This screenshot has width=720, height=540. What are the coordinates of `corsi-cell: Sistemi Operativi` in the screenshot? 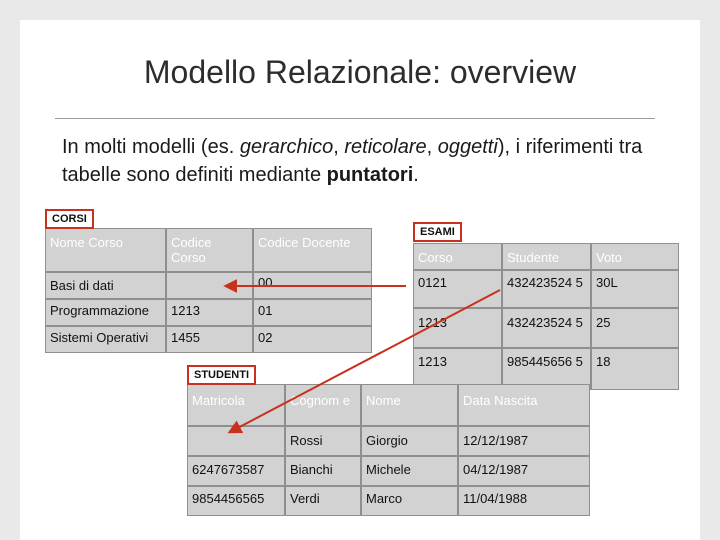 It's located at (105, 339).